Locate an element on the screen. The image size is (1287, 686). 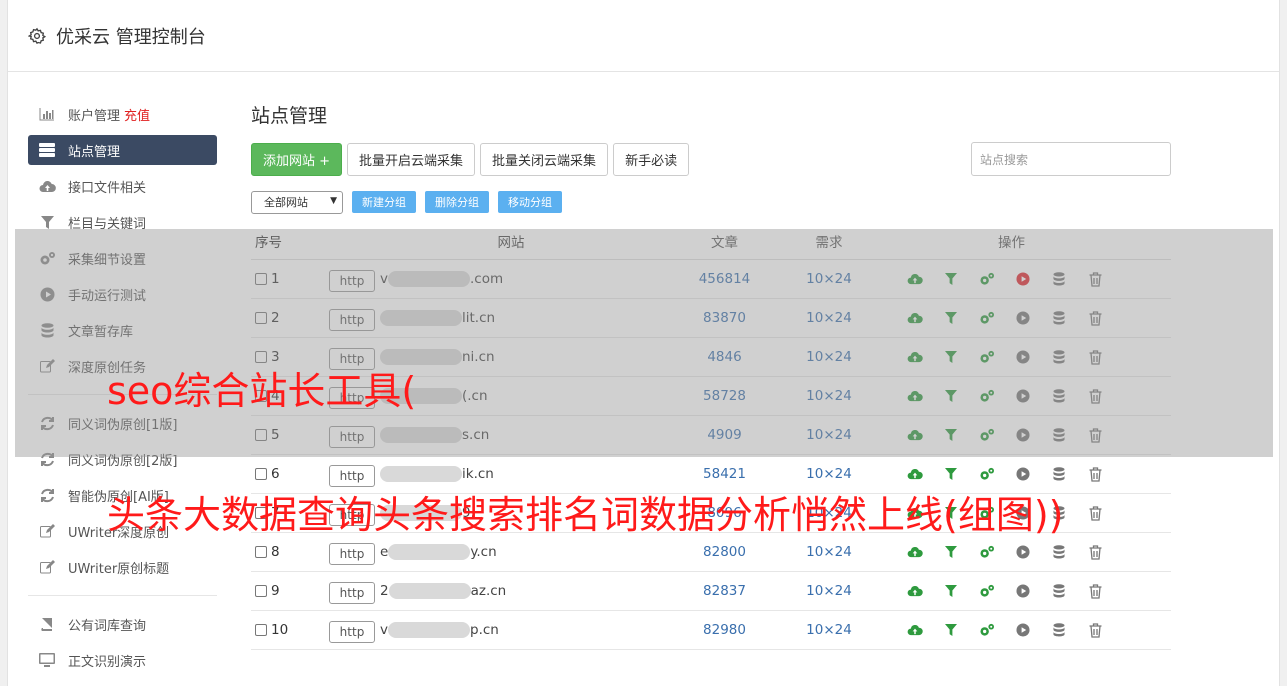
article-count: 82980 is located at coordinates (724, 630).